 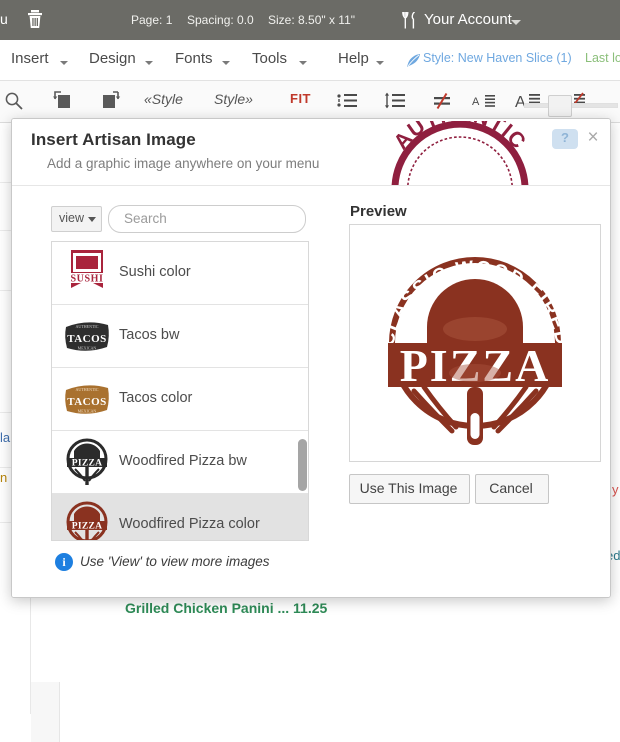 What do you see at coordinates (233, 99) in the screenshot?
I see `style-next-button: Style»` at bounding box center [233, 99].